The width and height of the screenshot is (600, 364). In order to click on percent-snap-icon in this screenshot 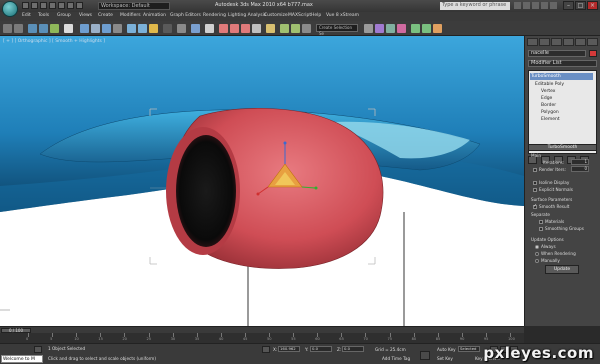, I will do `click(245, 28)`.